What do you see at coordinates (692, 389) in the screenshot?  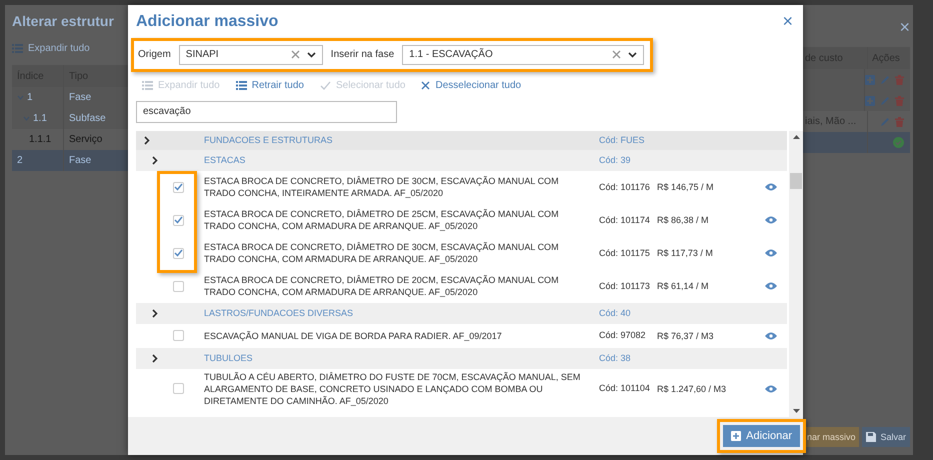 I see `item-price: R$ 1.247,60 / M3` at bounding box center [692, 389].